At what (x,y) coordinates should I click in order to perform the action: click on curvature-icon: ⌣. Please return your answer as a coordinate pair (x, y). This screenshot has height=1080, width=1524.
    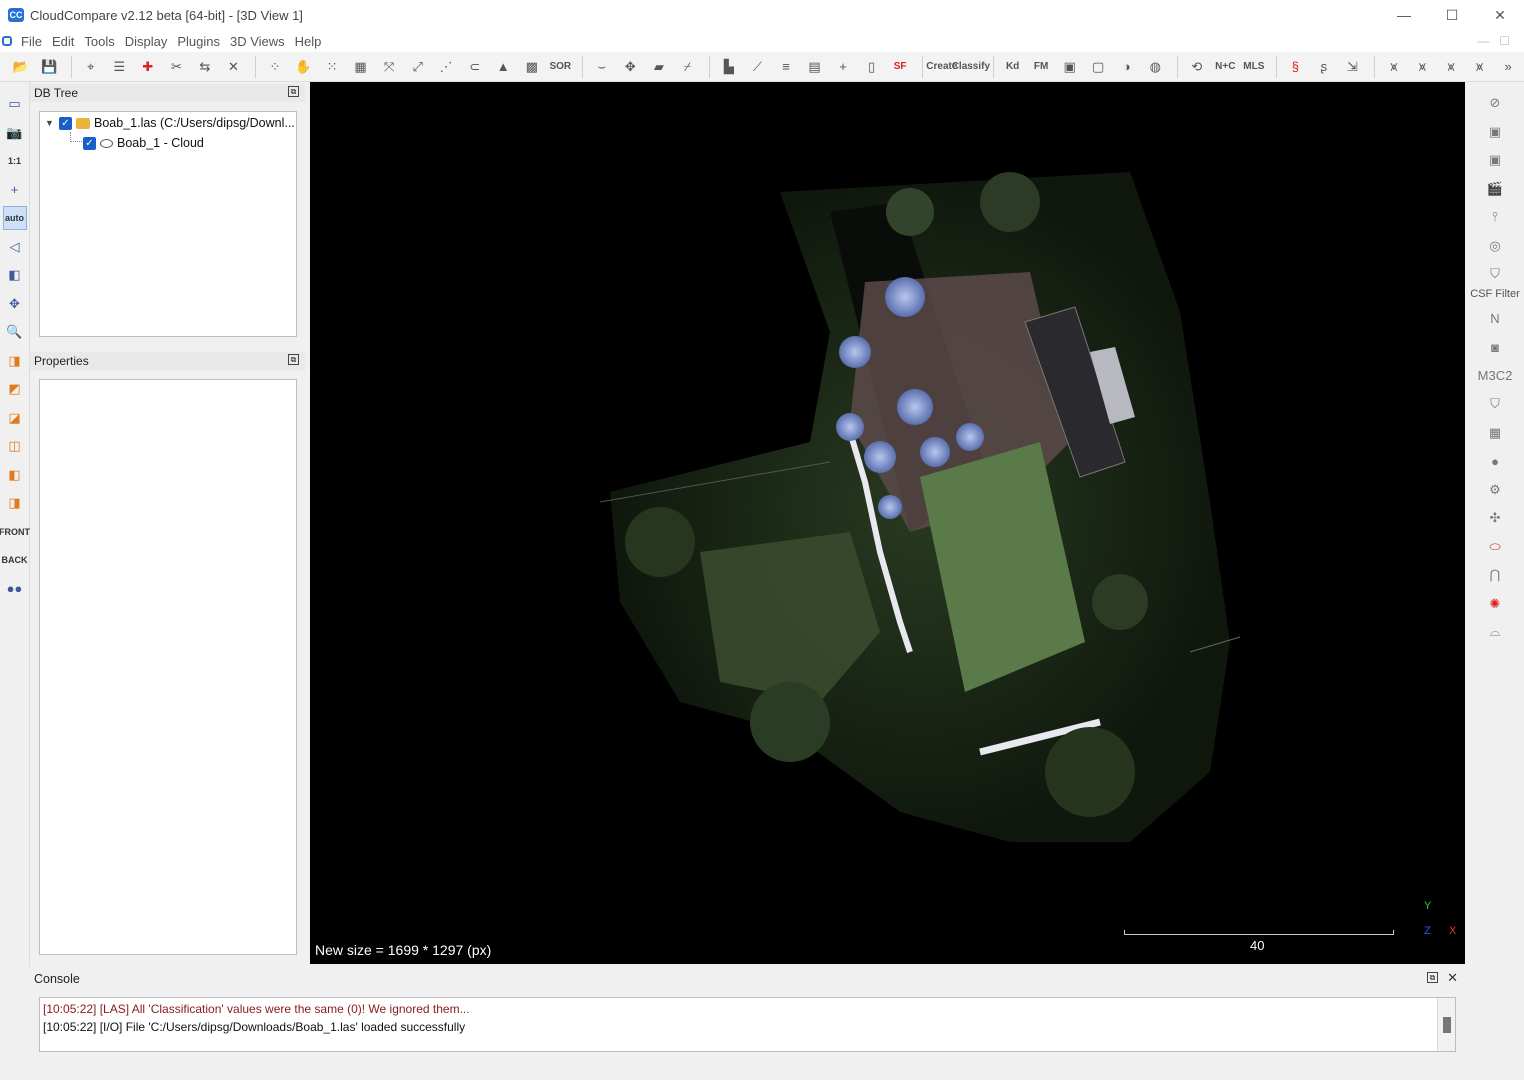
    Looking at the image, I should click on (602, 67).